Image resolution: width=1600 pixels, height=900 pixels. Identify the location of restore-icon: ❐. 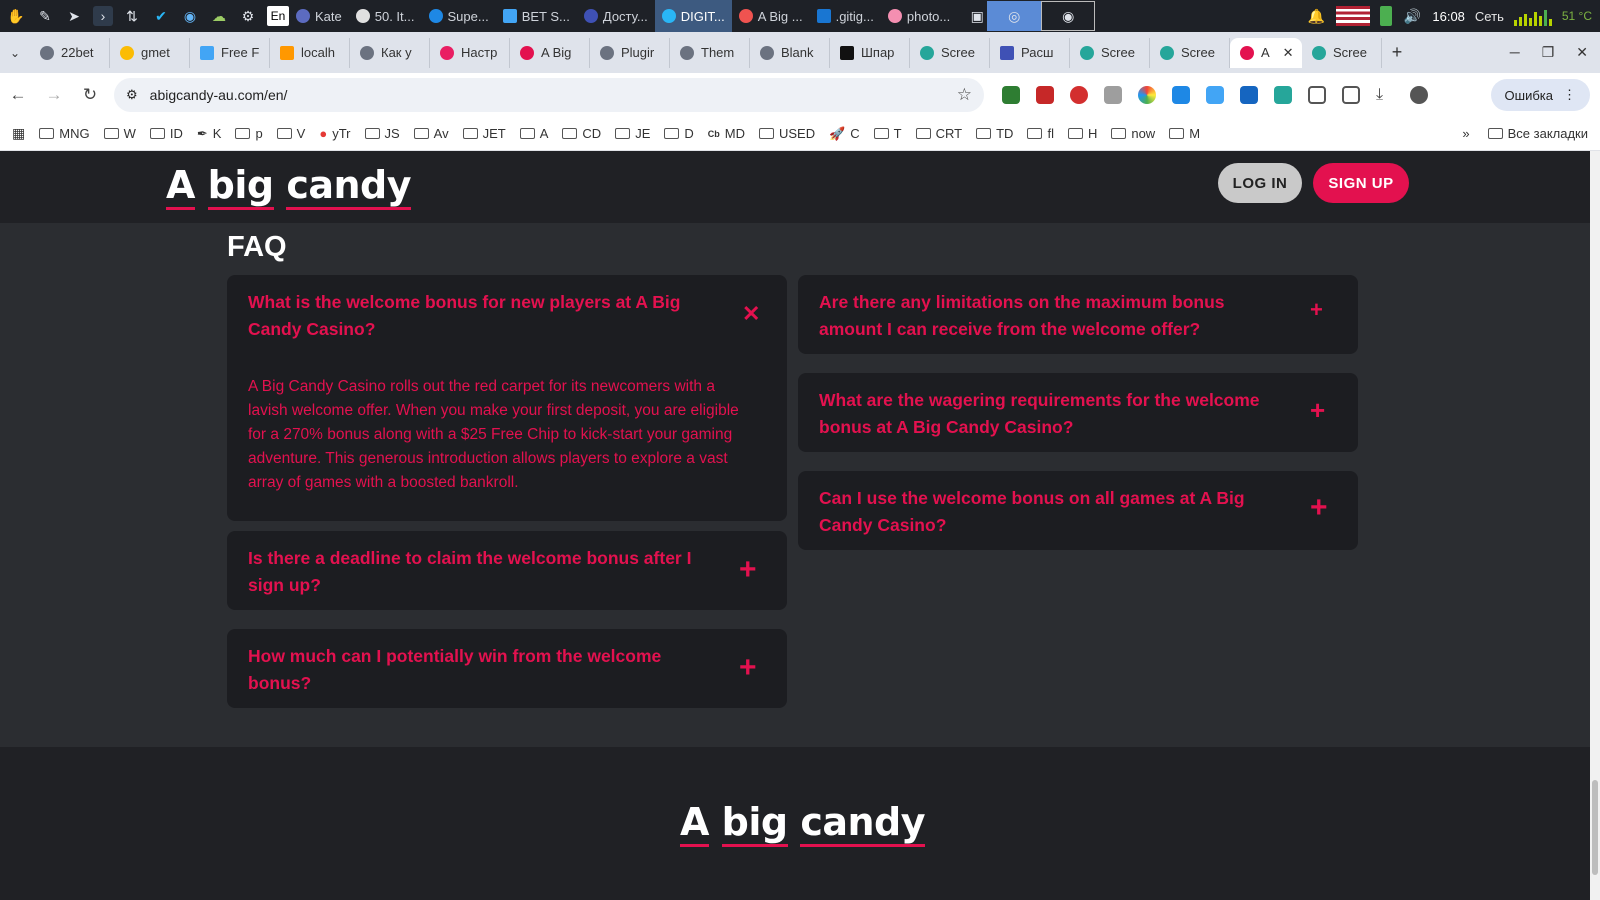
(1548, 52).